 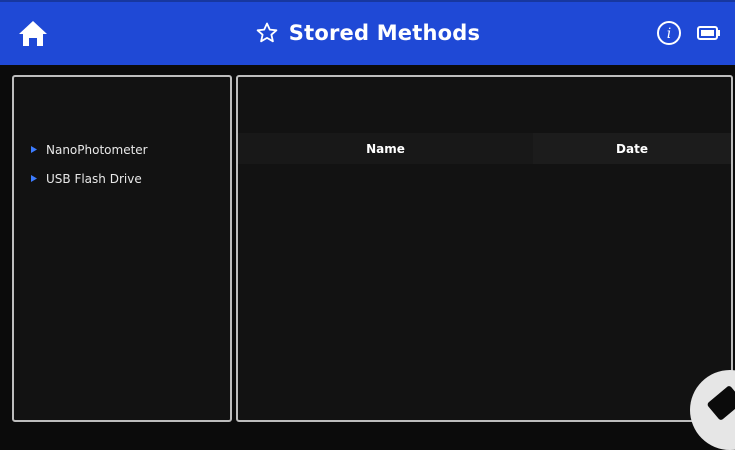 I want to click on battery-status, so click(x=709, y=33).